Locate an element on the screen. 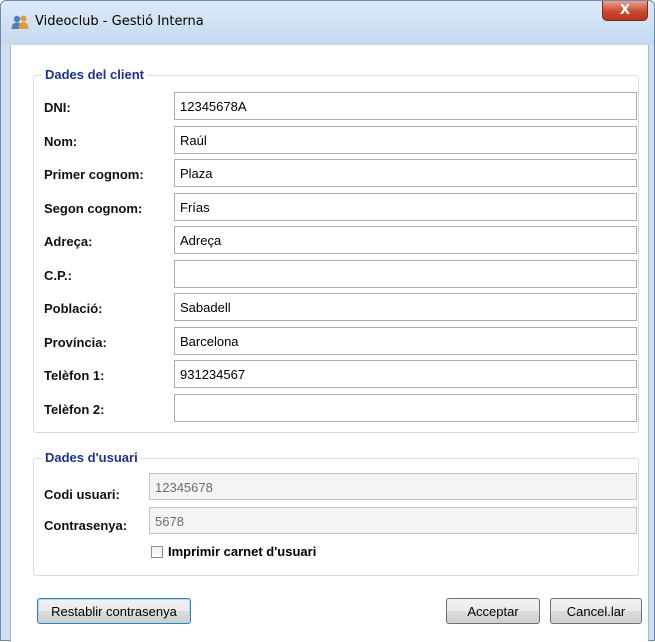  title-bar: Videoclub - Gestió Interna X is located at coordinates (327, 23).